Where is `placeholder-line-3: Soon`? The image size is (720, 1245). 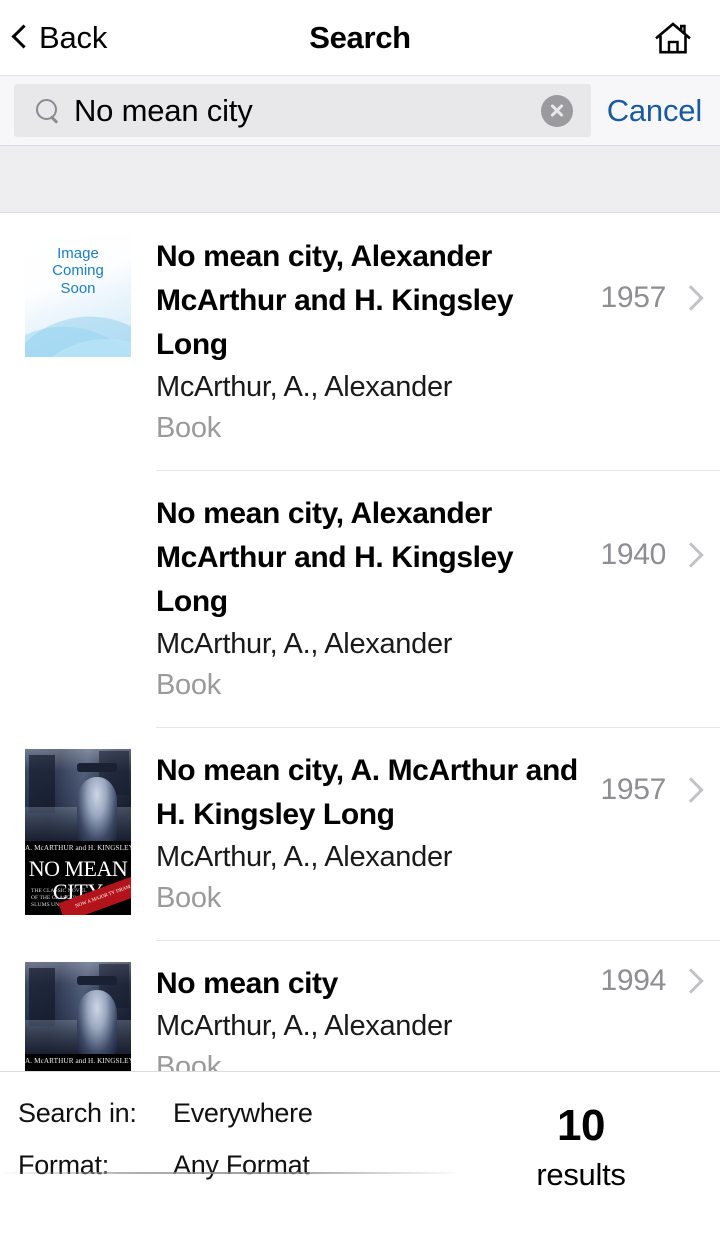 placeholder-line-3: Soon is located at coordinates (78, 288).